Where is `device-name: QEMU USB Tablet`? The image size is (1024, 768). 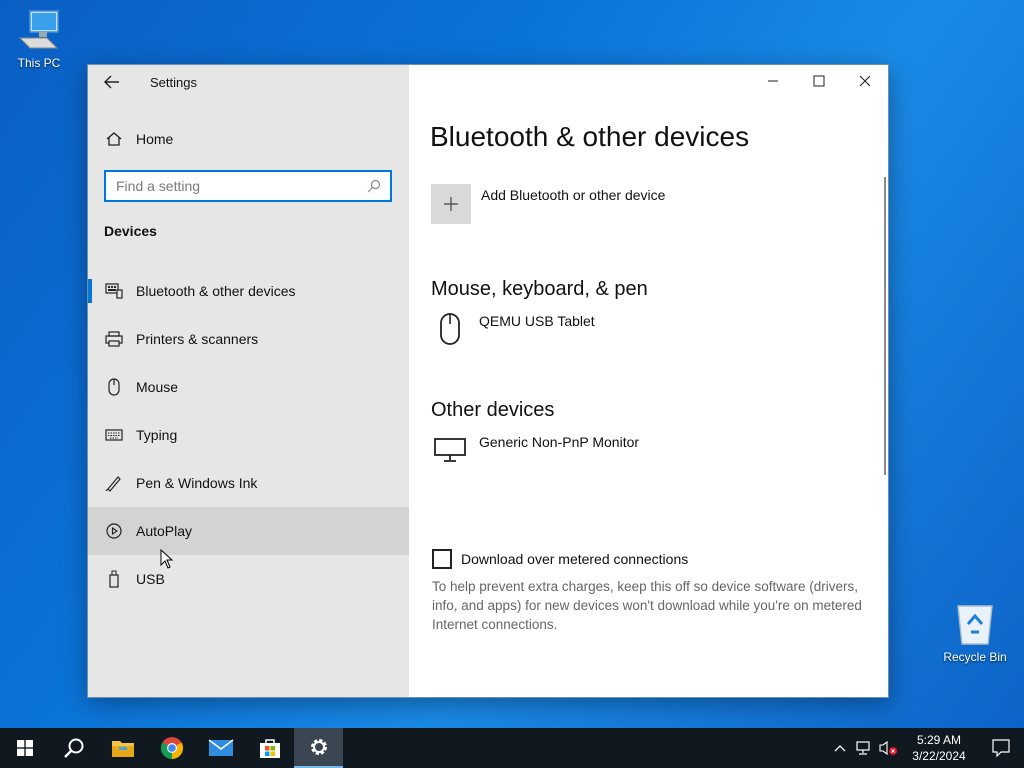
device-name: QEMU USB Tablet is located at coordinates (537, 321).